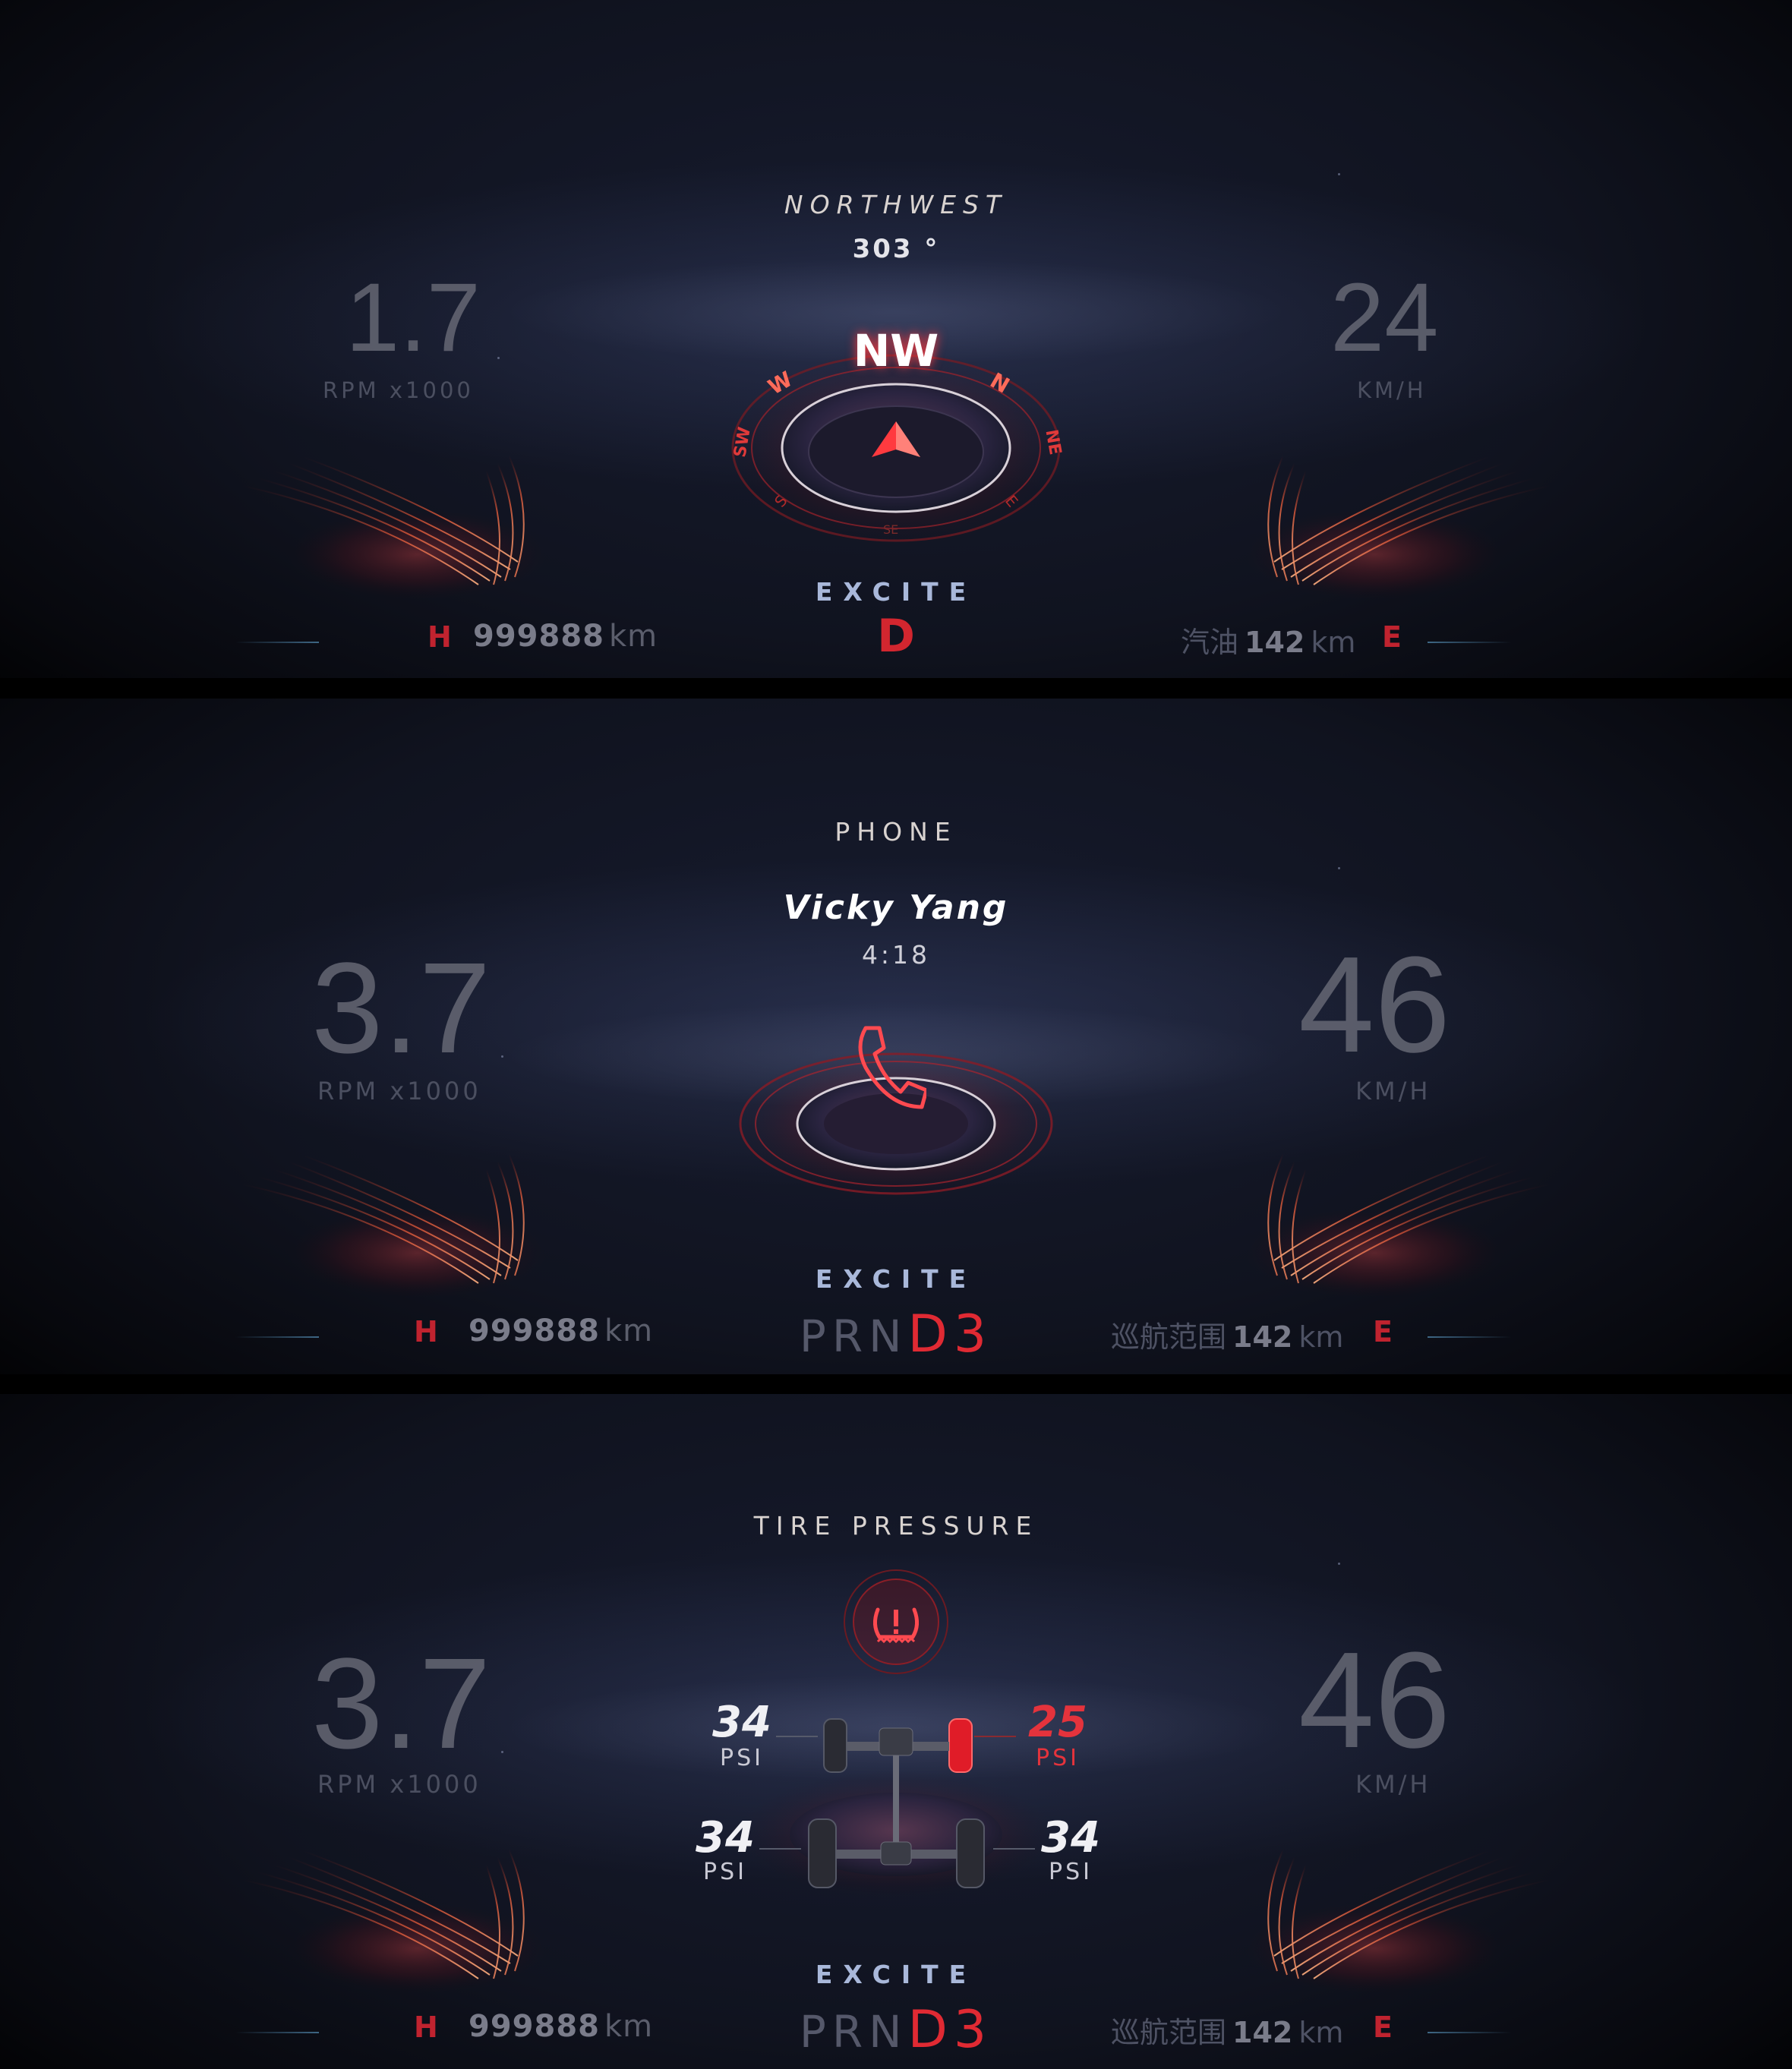 The image size is (1792, 2069). Describe the element at coordinates (896, 955) in the screenshot. I see `call-duration: 4:18` at that location.